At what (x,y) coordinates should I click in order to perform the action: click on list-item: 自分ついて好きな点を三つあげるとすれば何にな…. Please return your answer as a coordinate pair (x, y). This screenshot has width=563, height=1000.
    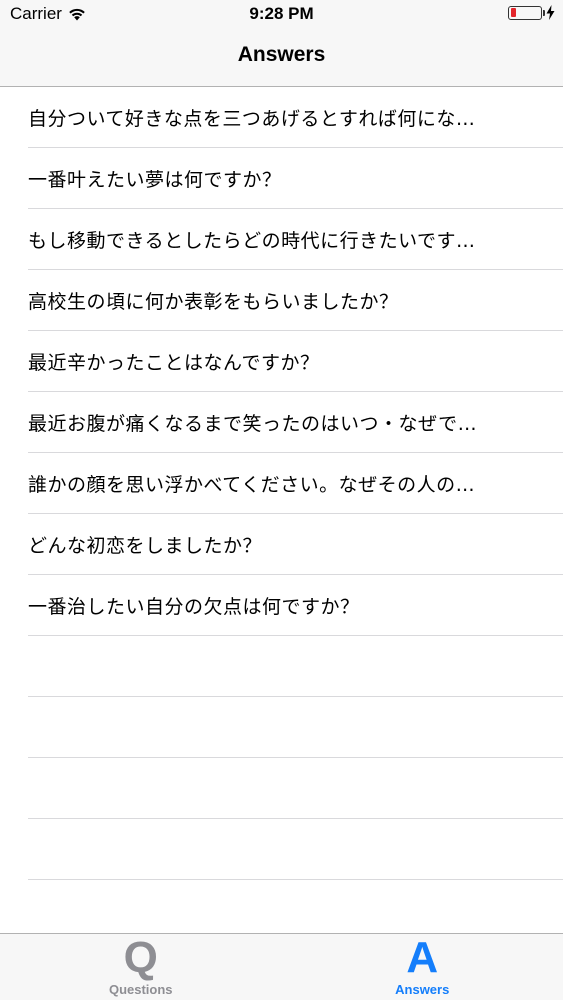
    Looking at the image, I should click on (281, 117).